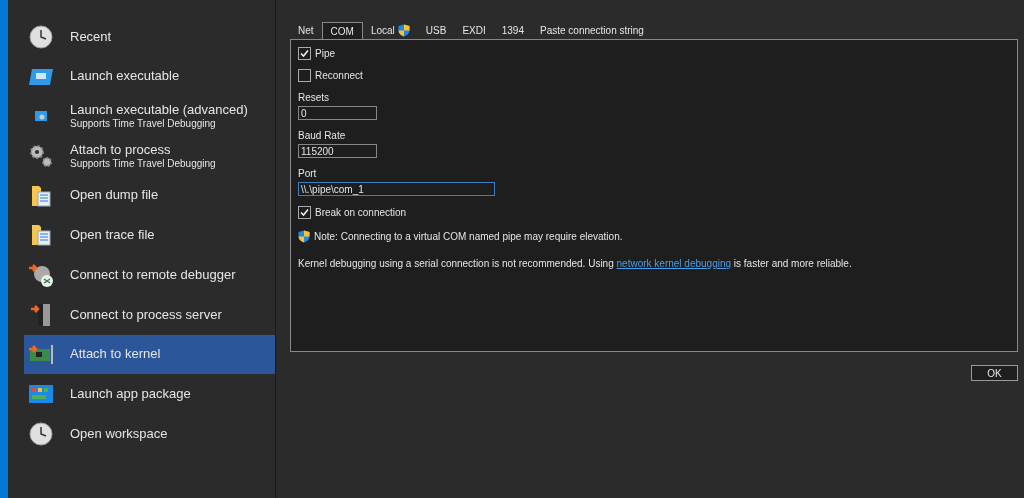 This screenshot has height=498, width=1024. I want to click on tab: USB, so click(436, 30).